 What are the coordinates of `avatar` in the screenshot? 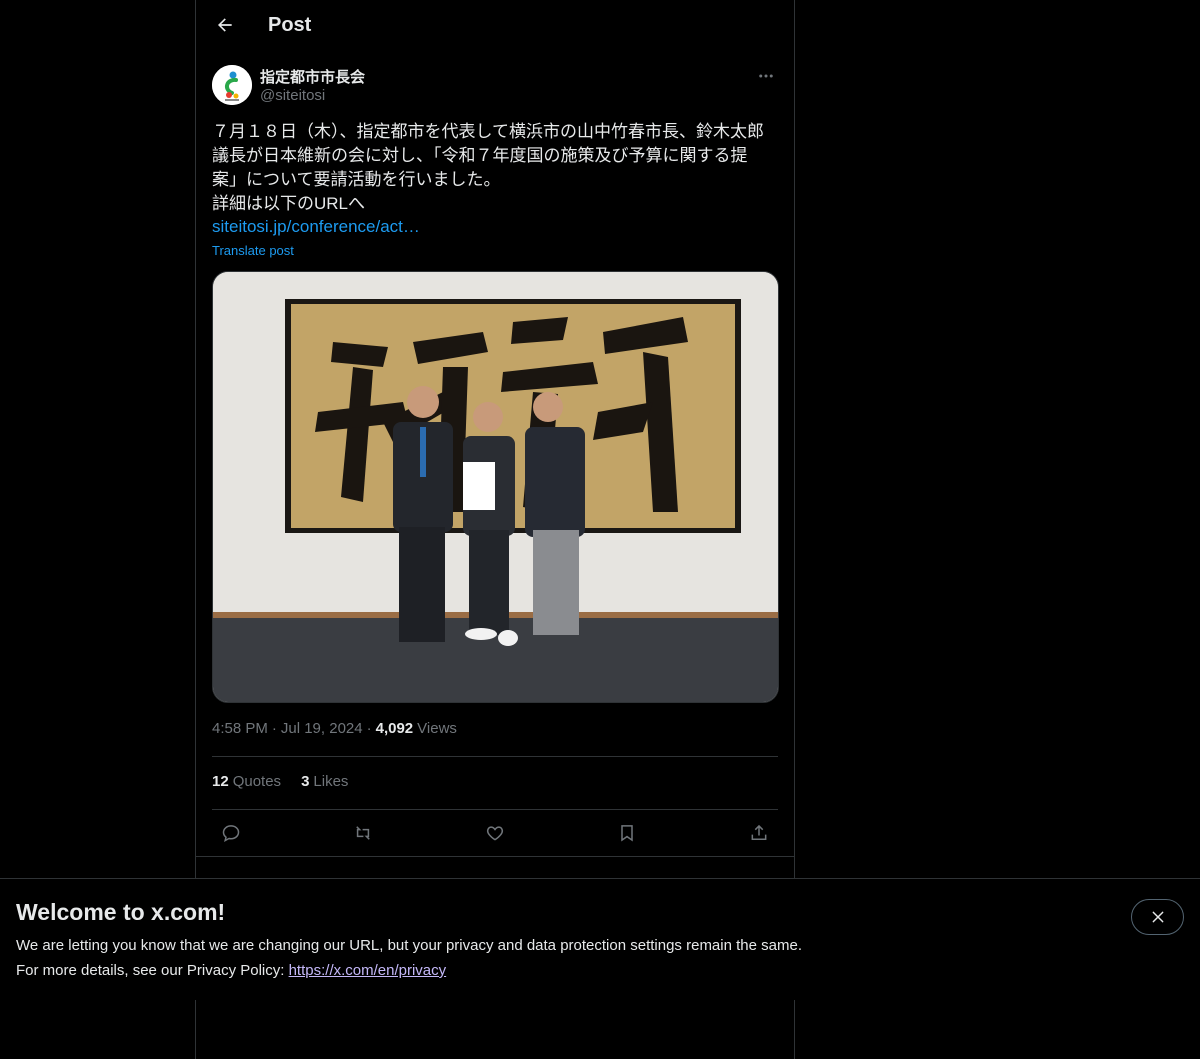 It's located at (232, 85).